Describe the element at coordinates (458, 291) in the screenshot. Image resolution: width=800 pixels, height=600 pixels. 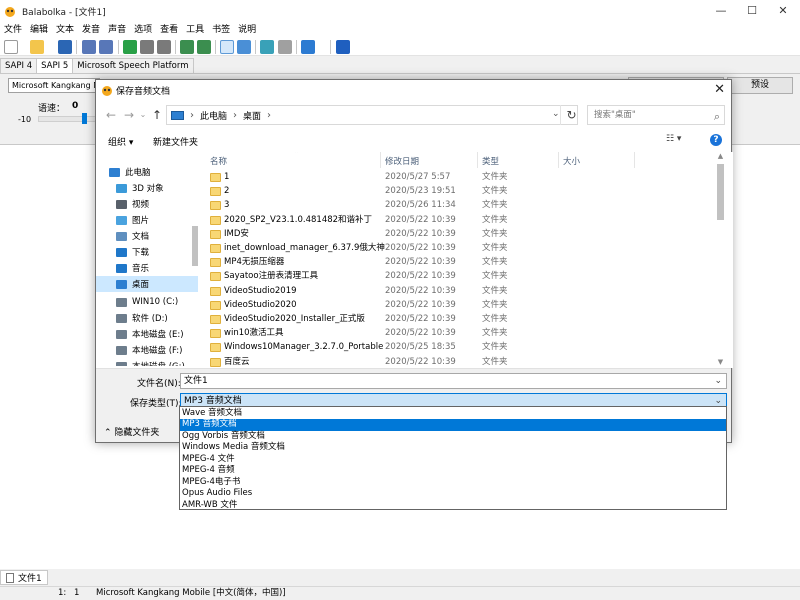
I see `file-row: VideoStudio2019 2020/5/22 10:39 文件夹` at that location.